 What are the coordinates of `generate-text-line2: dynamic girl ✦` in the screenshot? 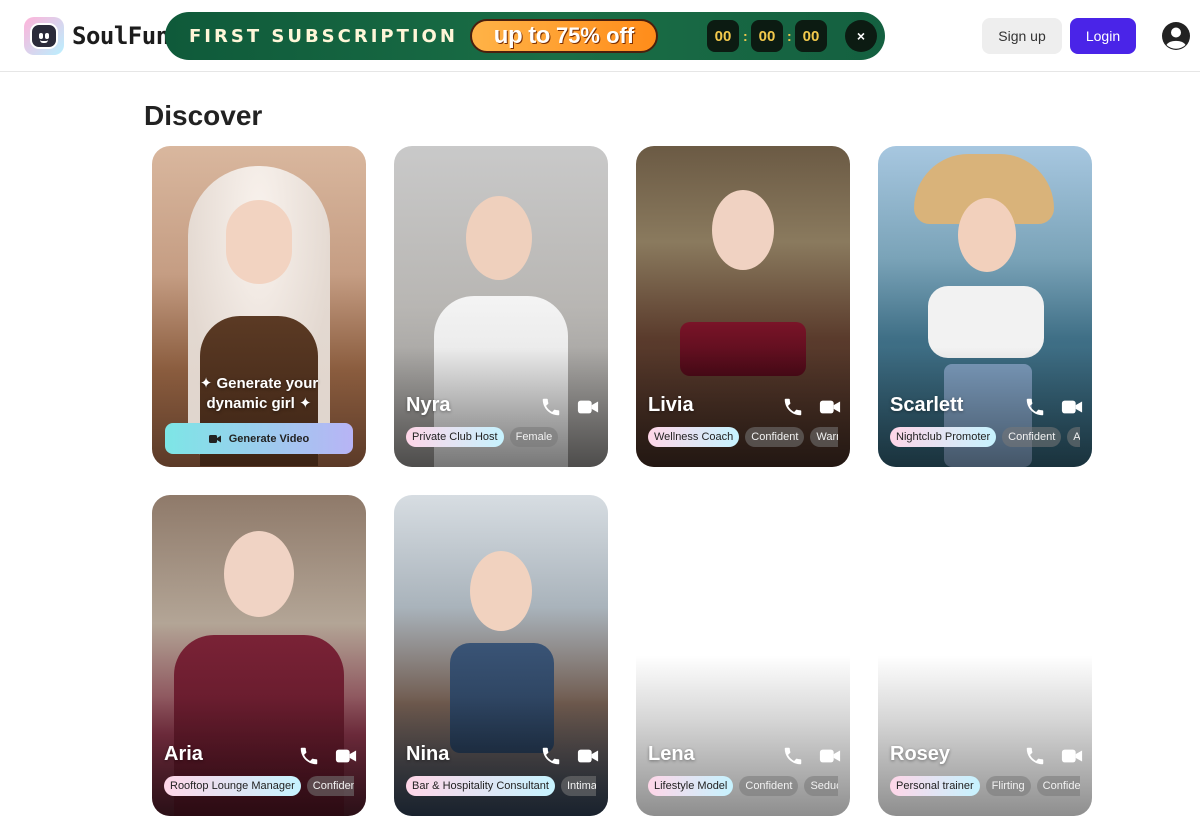 It's located at (259, 403).